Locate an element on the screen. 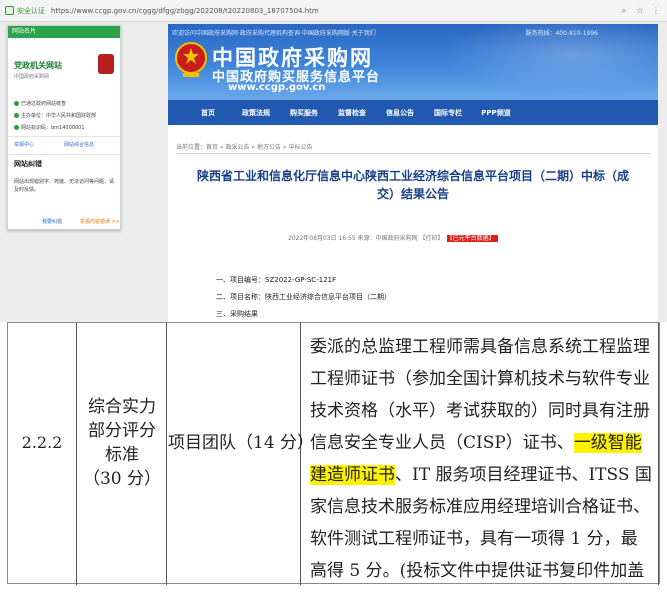  report-error-link: 举报内容错误 >> is located at coordinates (100, 221).